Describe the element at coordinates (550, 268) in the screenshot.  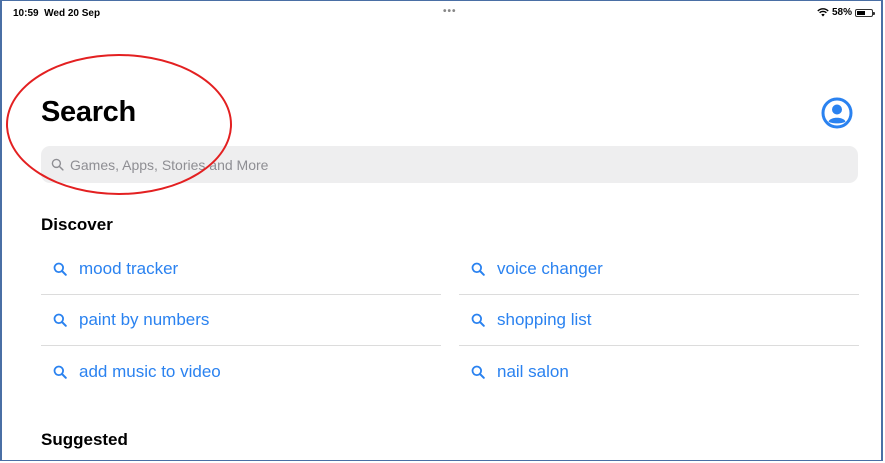
I see `discover-item-label: voice changer` at that location.